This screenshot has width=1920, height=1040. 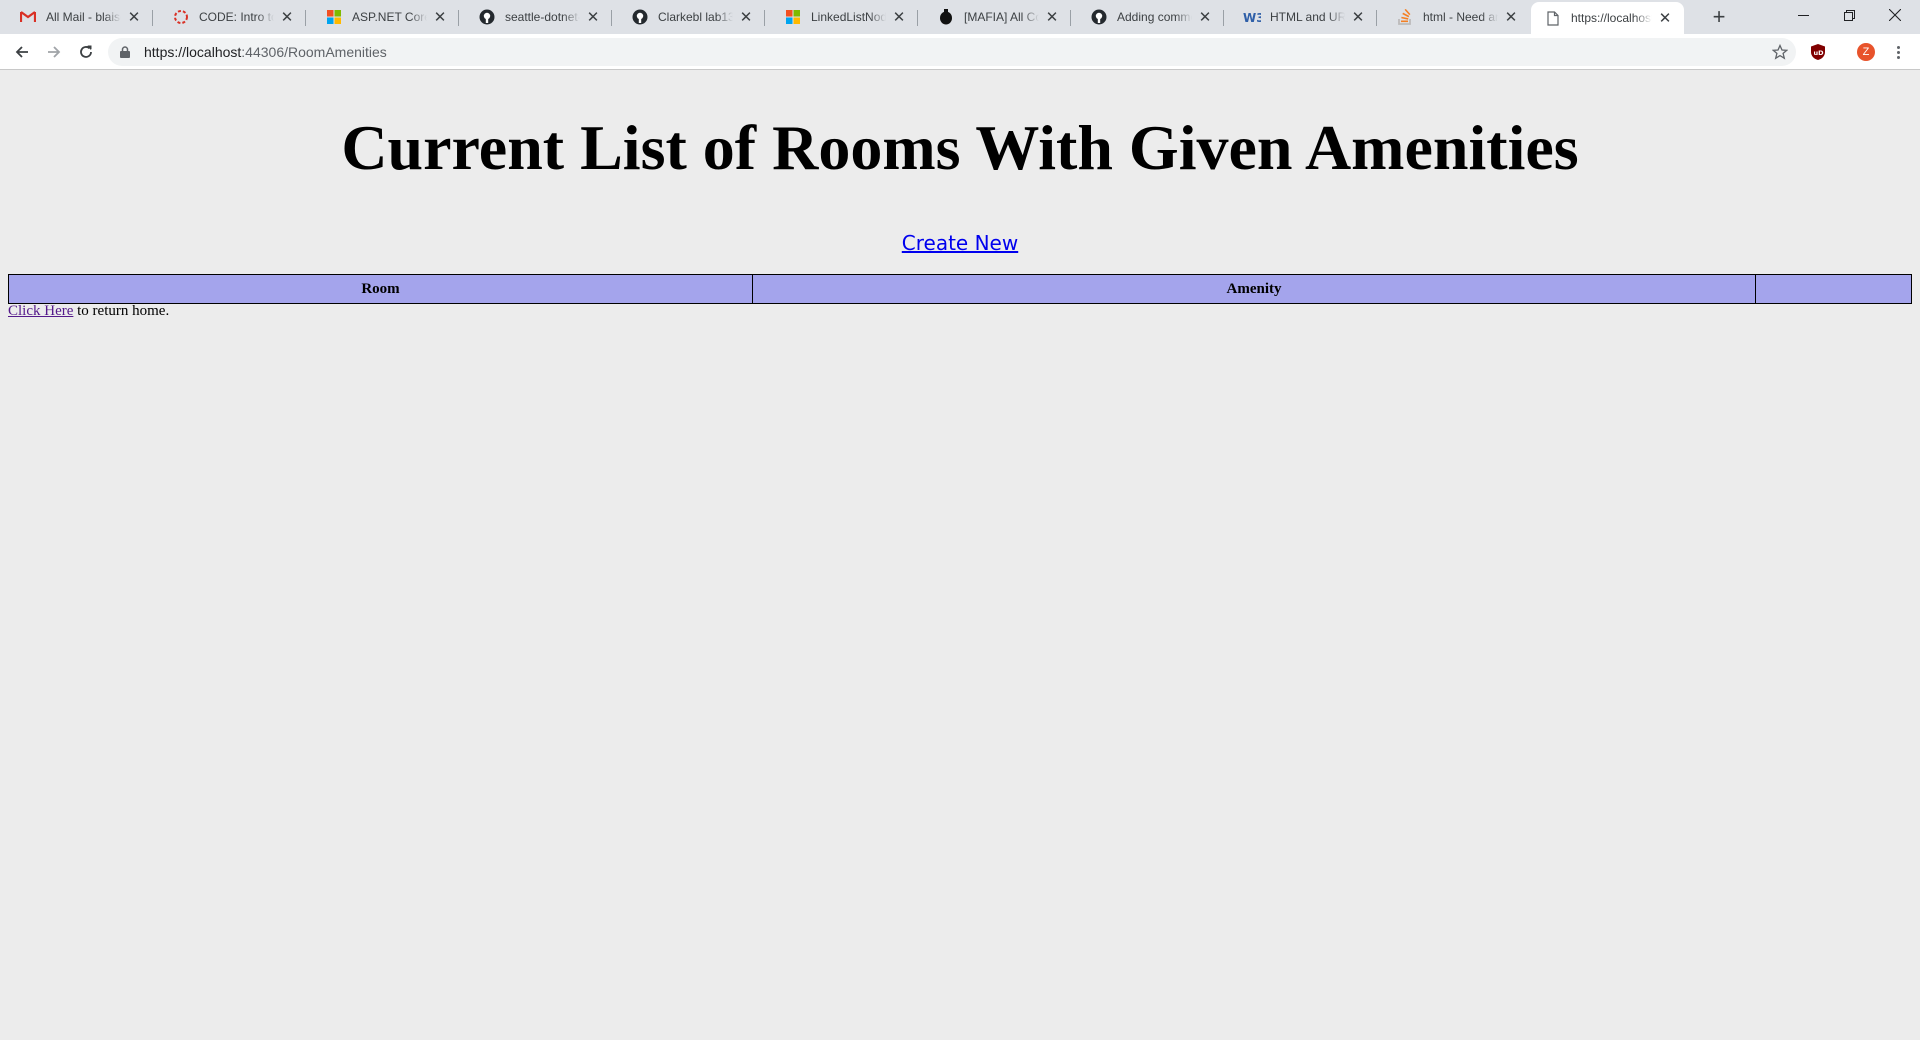 I want to click on ublock-extension-icon: uD, so click(x=1818, y=52).